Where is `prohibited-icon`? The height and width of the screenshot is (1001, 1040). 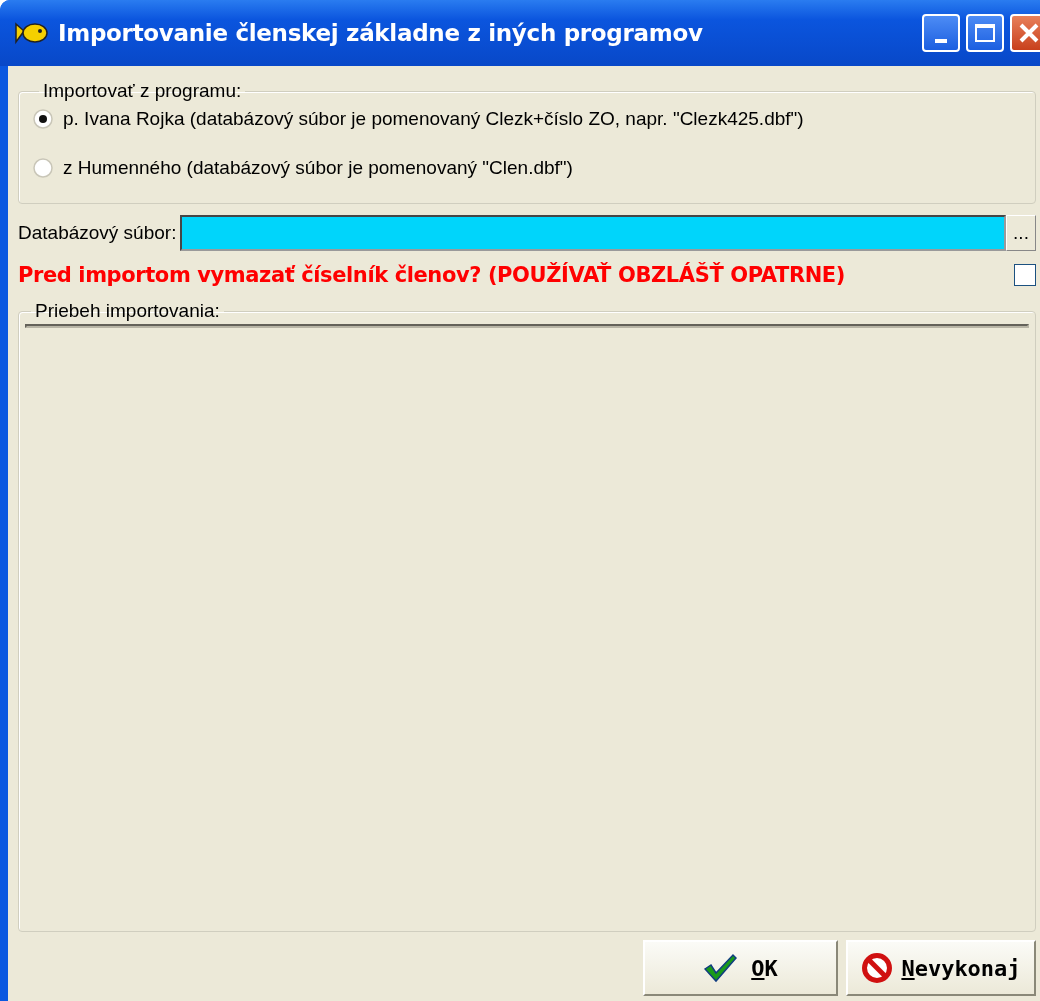
prohibited-icon is located at coordinates (877, 968).